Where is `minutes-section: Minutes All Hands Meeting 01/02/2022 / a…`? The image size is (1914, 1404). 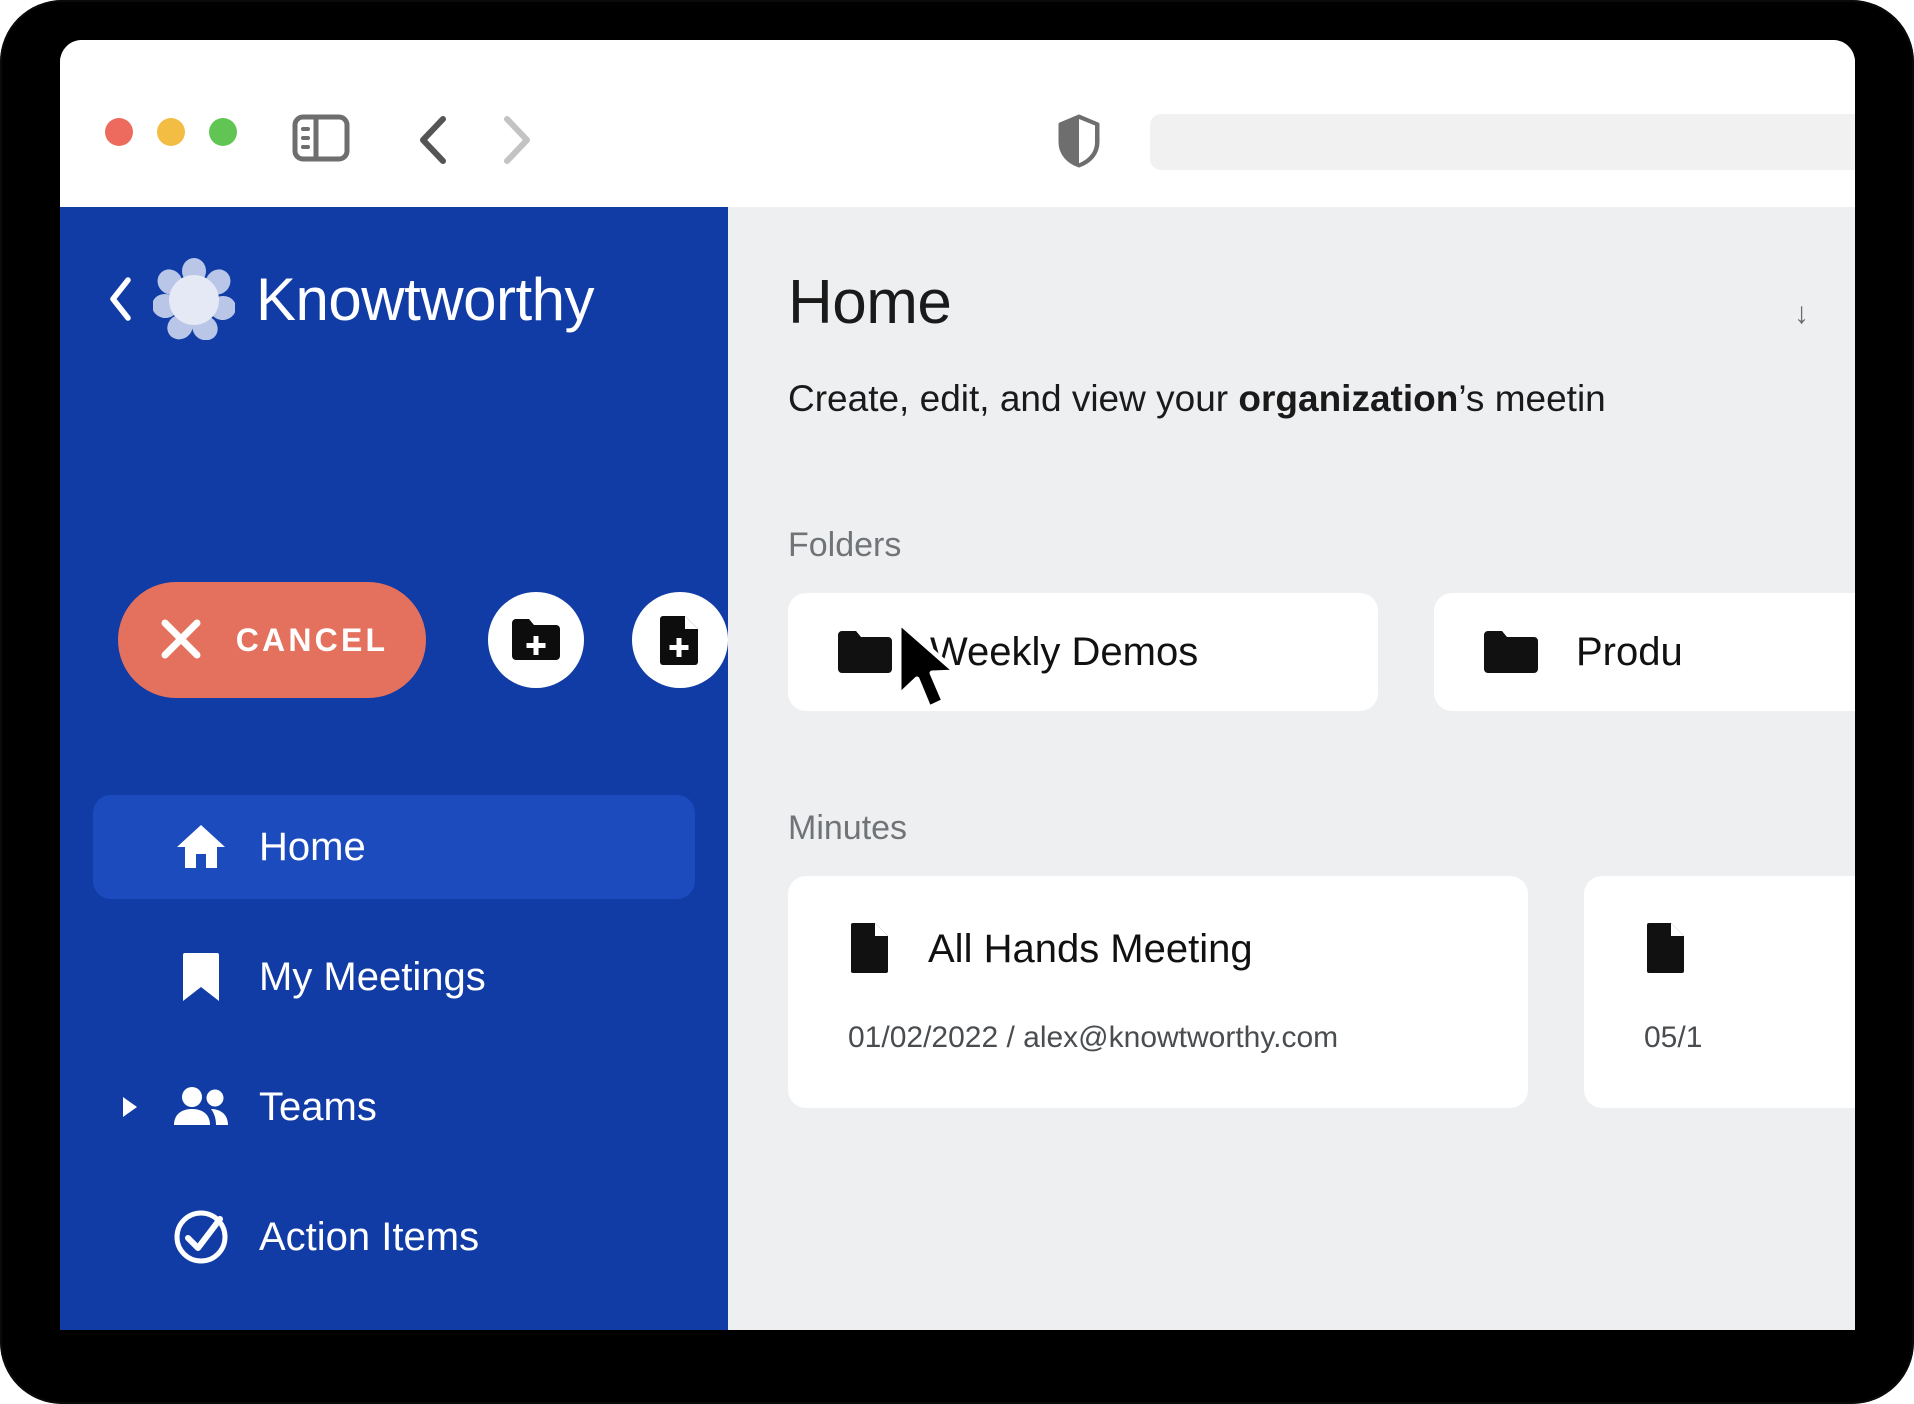 minutes-section: Minutes All Hands Meeting 01/02/2022 / a… is located at coordinates (1291, 958).